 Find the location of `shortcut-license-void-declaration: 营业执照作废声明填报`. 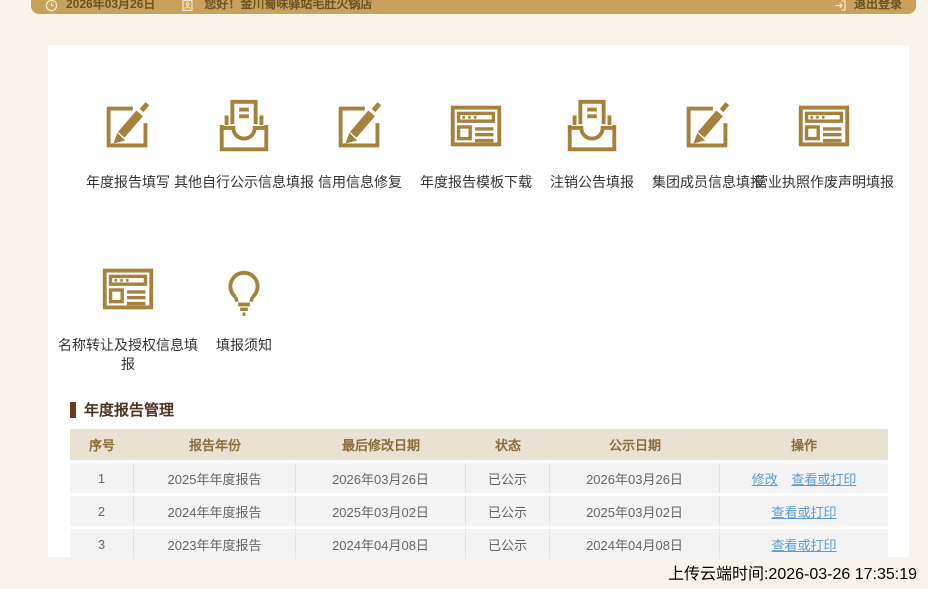

shortcut-license-void-declaration: 营业执照作废声明填报 is located at coordinates (824, 143).